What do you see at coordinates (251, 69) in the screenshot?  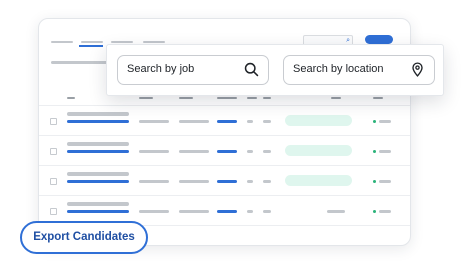 I see `search-icon` at bounding box center [251, 69].